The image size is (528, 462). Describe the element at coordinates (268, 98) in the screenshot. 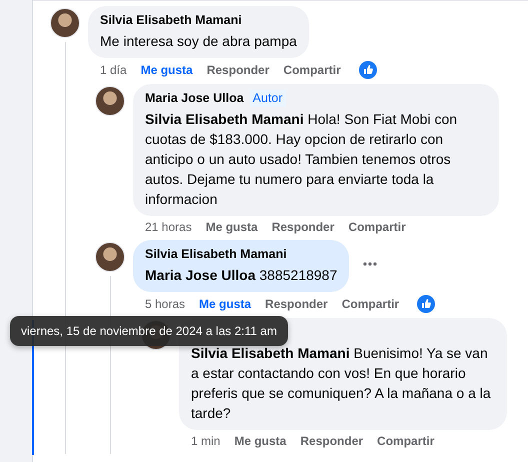

I see `author-badge: Autor` at that location.